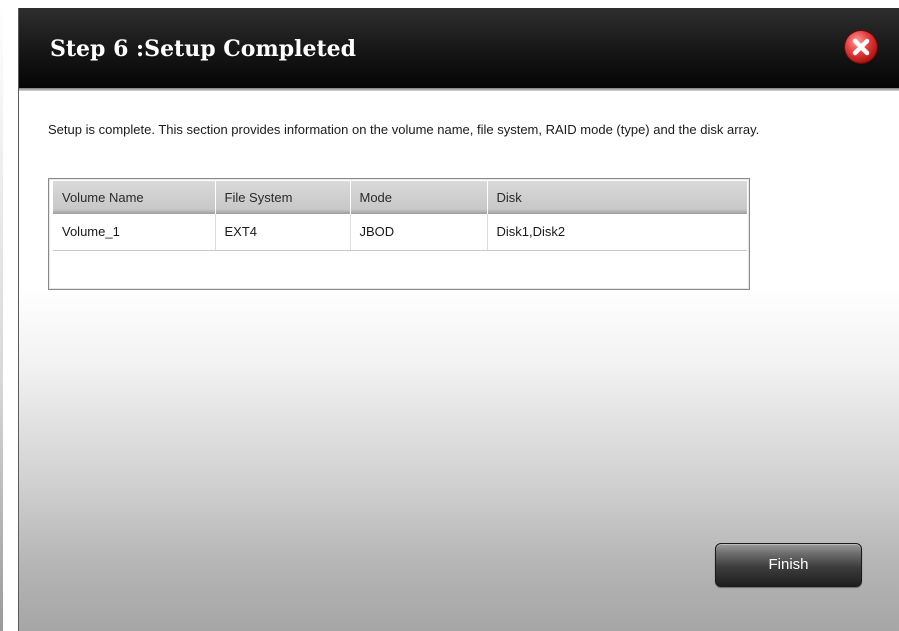  I want to click on title-separator, so click(459, 89).